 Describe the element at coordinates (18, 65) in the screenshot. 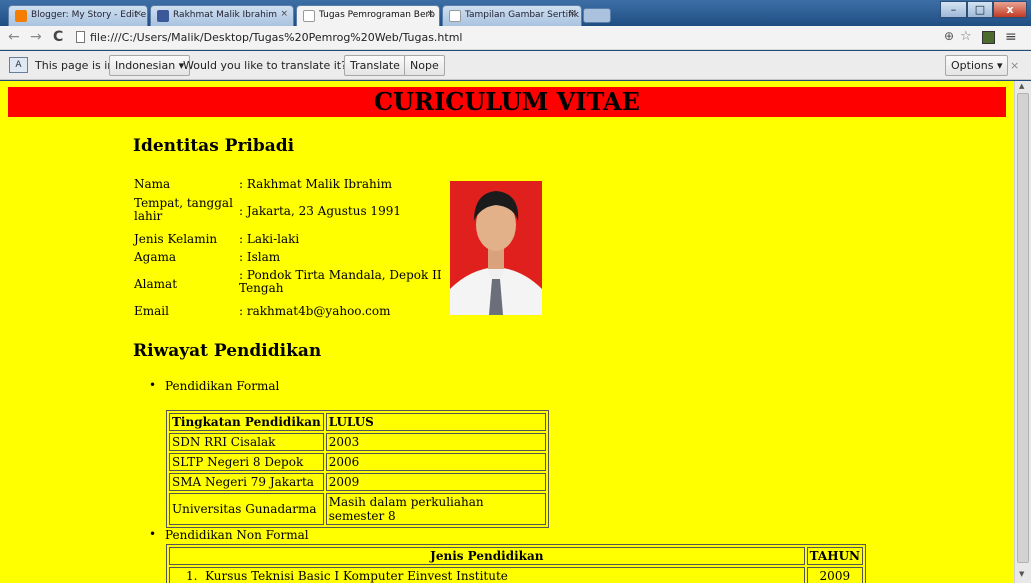

I see `translate-icon: A` at that location.